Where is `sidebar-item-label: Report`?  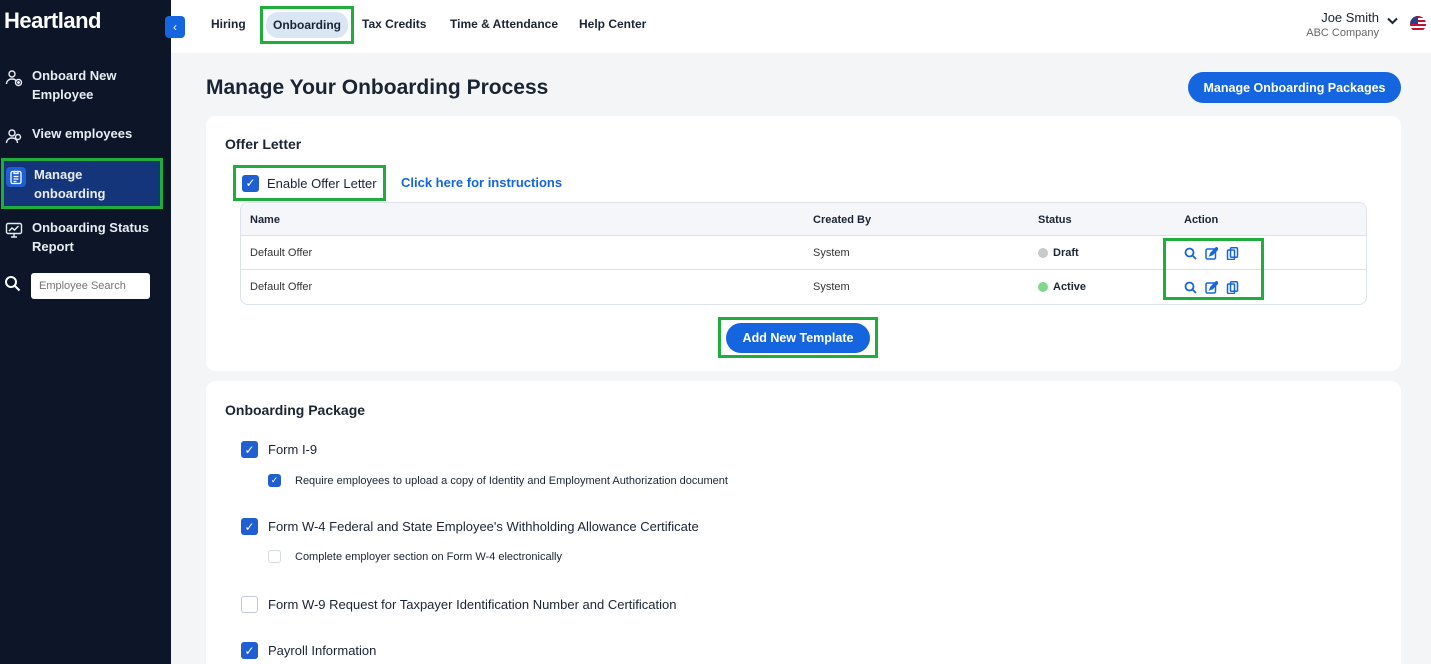
sidebar-item-label: Report is located at coordinates (53, 246).